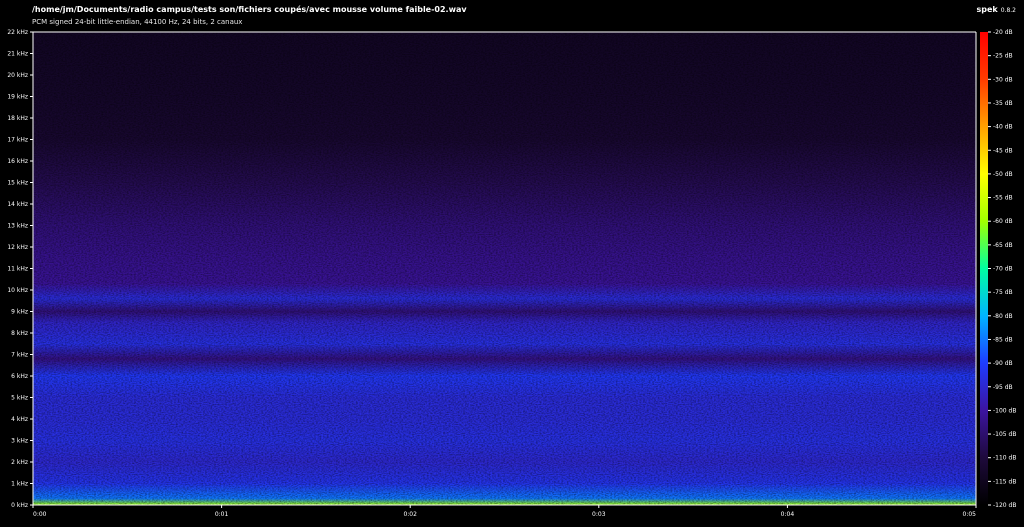 The width and height of the screenshot is (1024, 527). Describe the element at coordinates (40, 514) in the screenshot. I see `x-tick-label: 0:00` at that location.